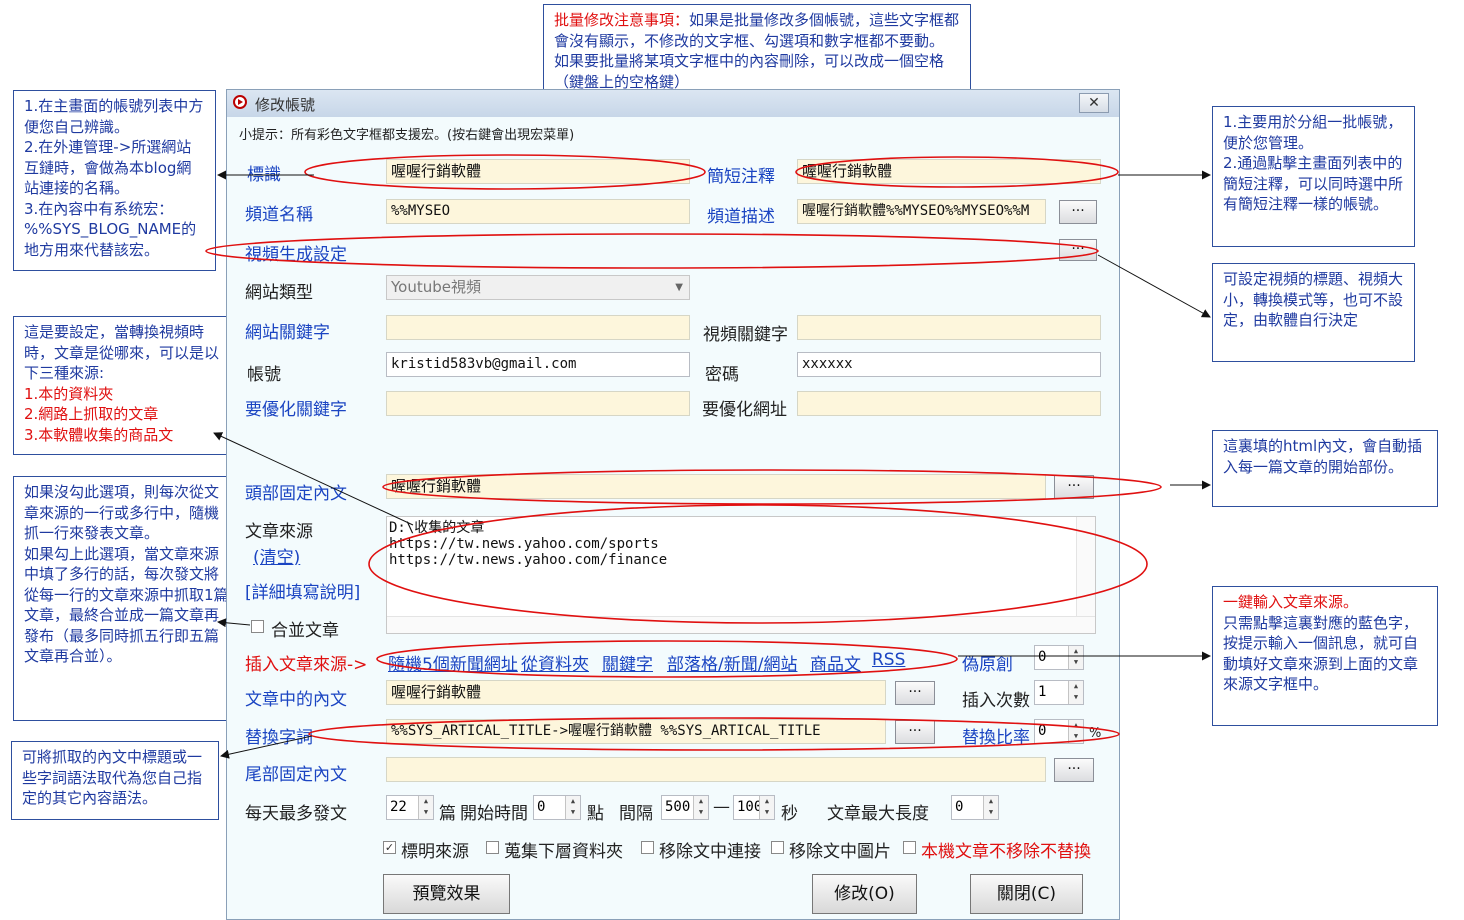 Image resolution: width=1464 pixels, height=920 pixels. Describe the element at coordinates (296, 410) in the screenshot. I see `optimize-keyword-label: 要優化關鍵字` at that location.